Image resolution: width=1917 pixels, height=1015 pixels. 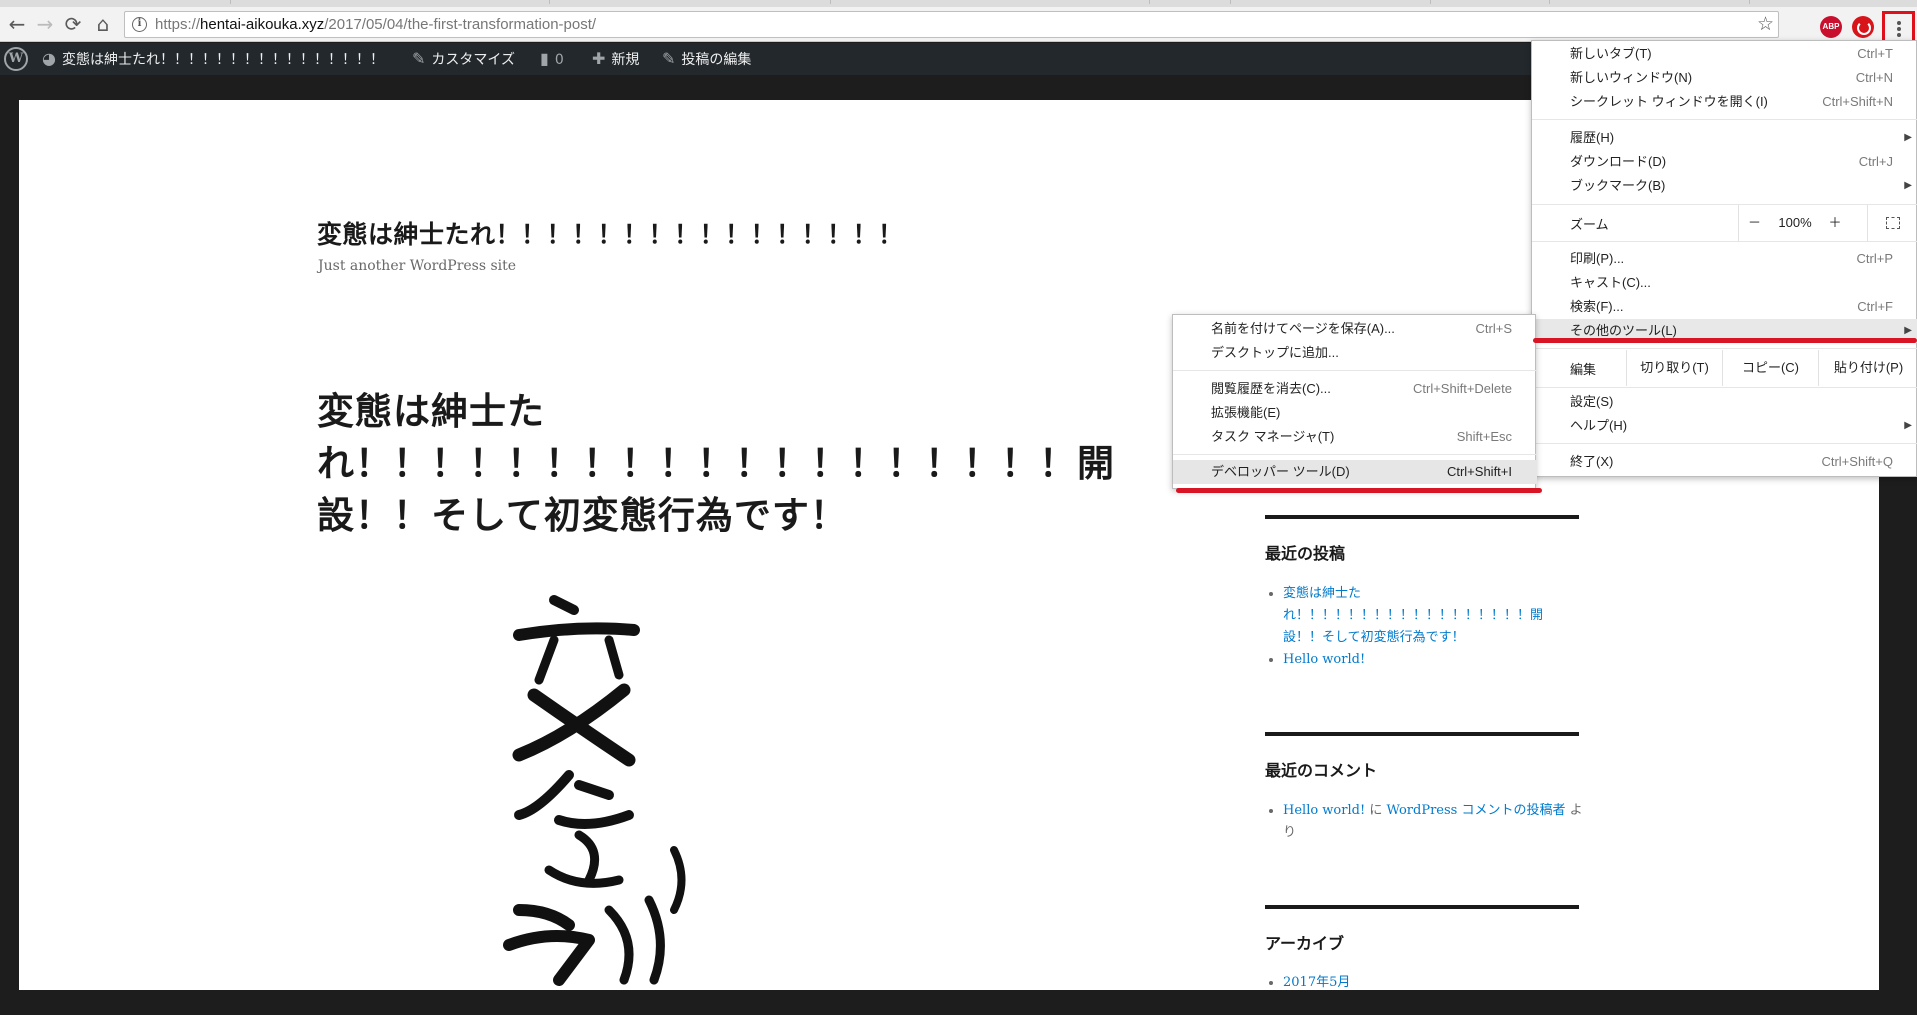 What do you see at coordinates (139, 24) in the screenshot?
I see `info-icon: i` at bounding box center [139, 24].